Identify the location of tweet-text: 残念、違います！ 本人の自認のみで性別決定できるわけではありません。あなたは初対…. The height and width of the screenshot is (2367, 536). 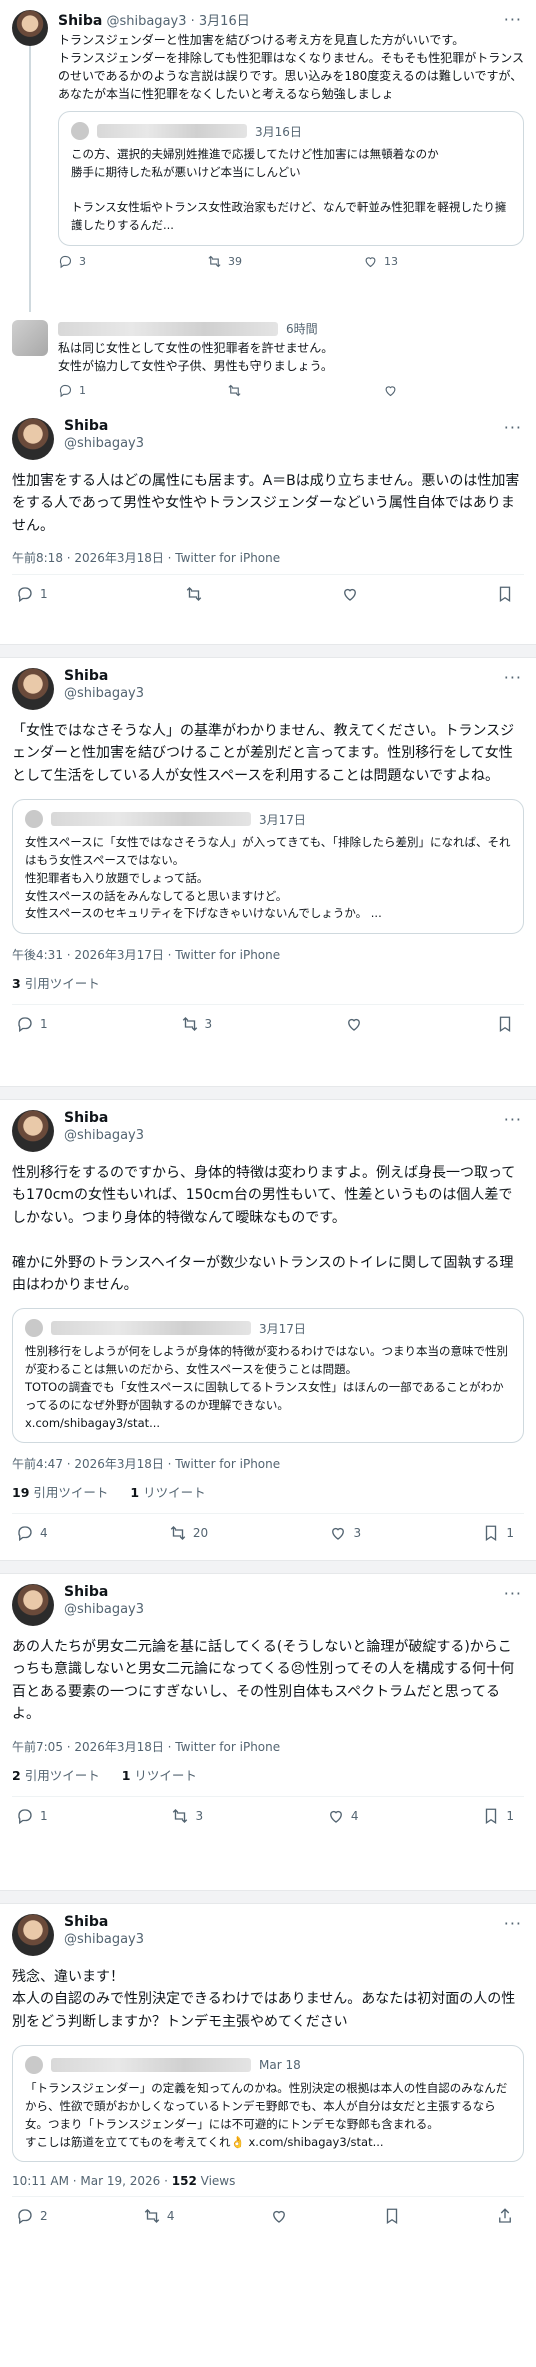
(264, 1999).